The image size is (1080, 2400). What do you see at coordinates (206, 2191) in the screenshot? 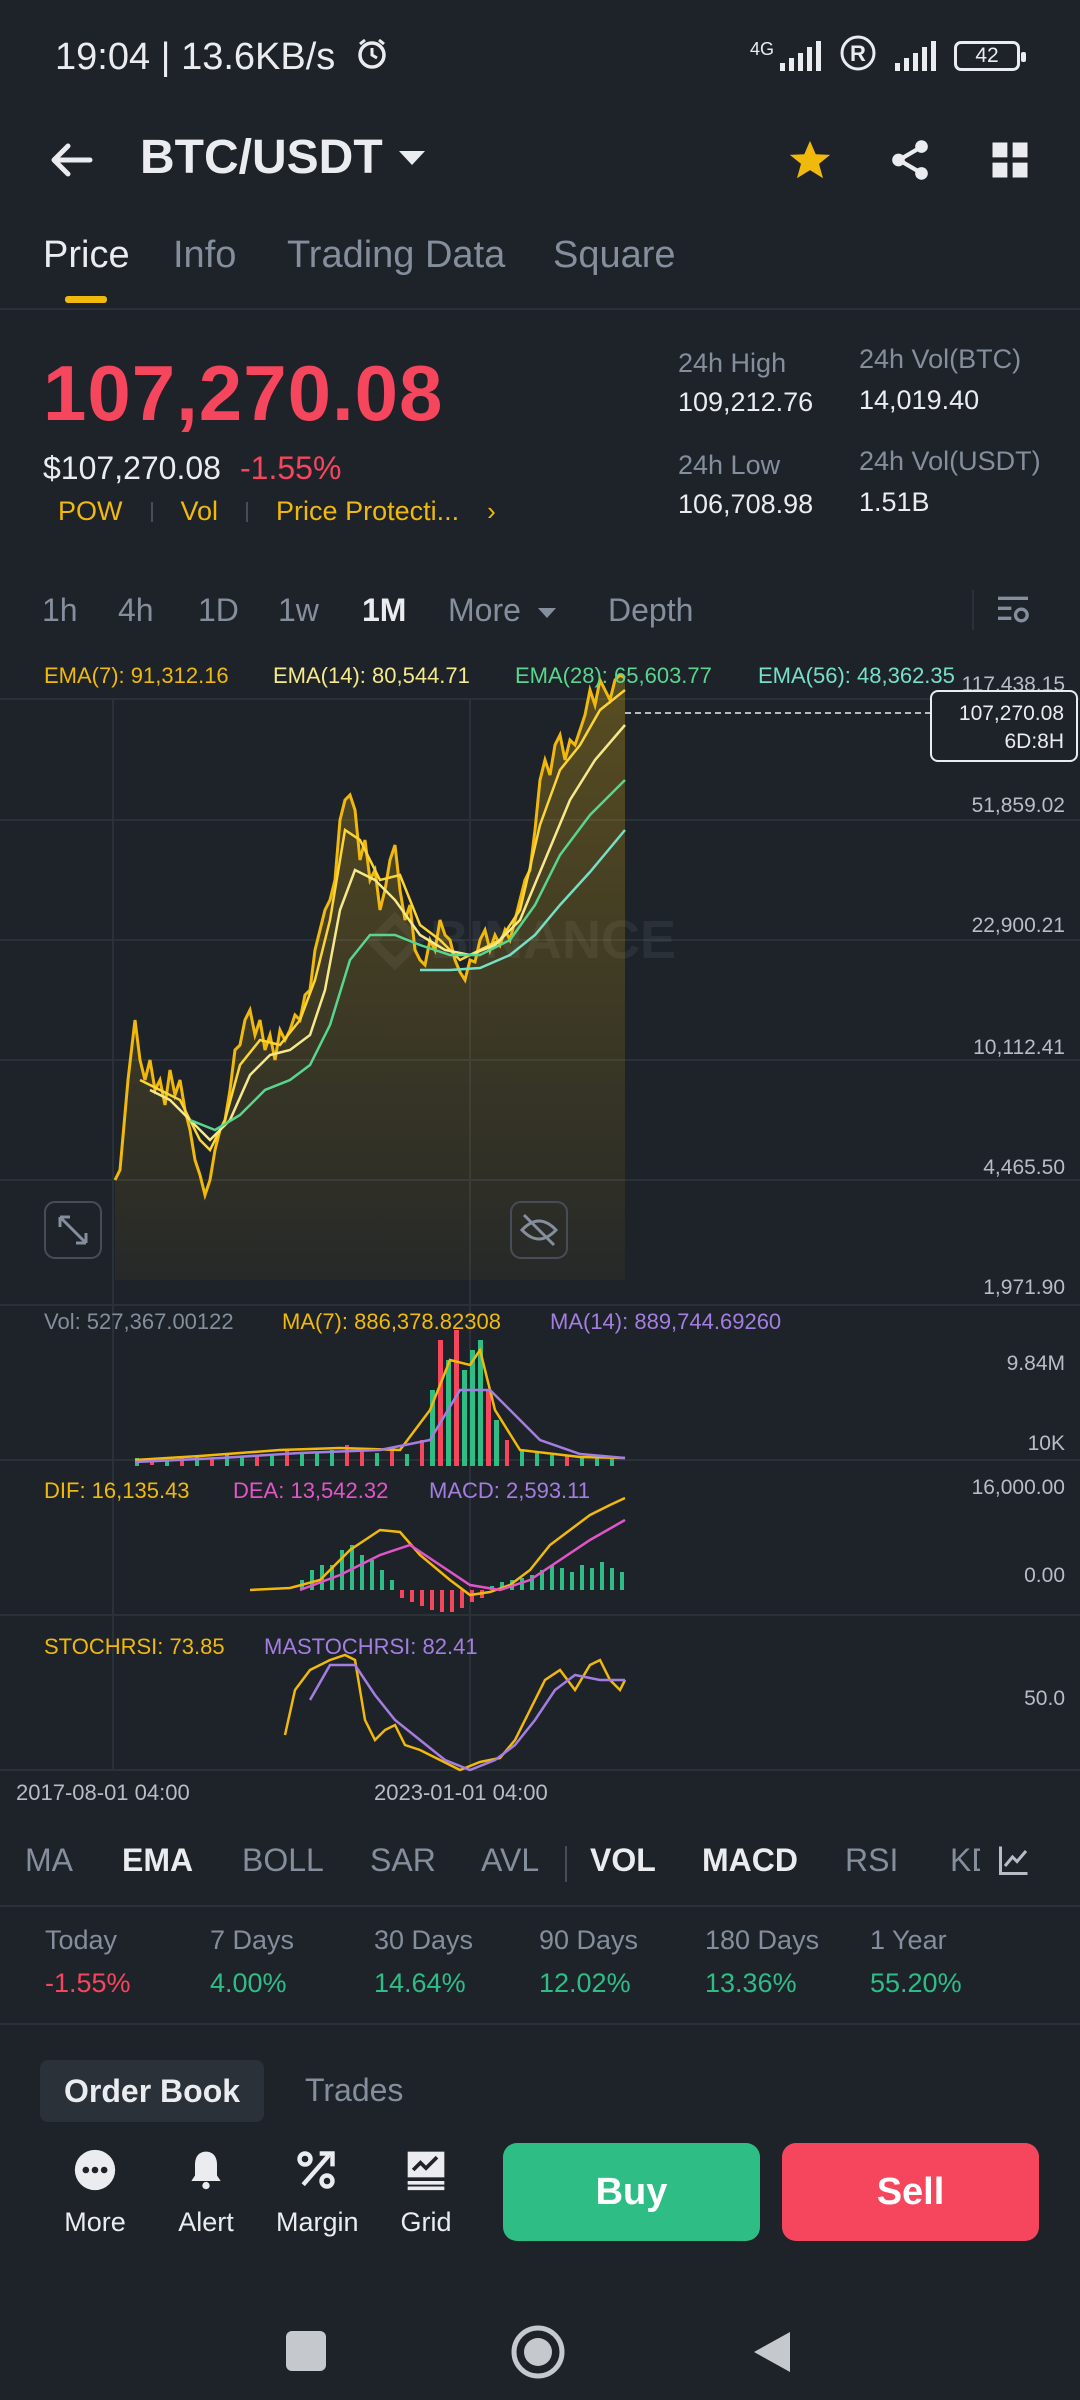
I see `alert-button: Alert` at bounding box center [206, 2191].